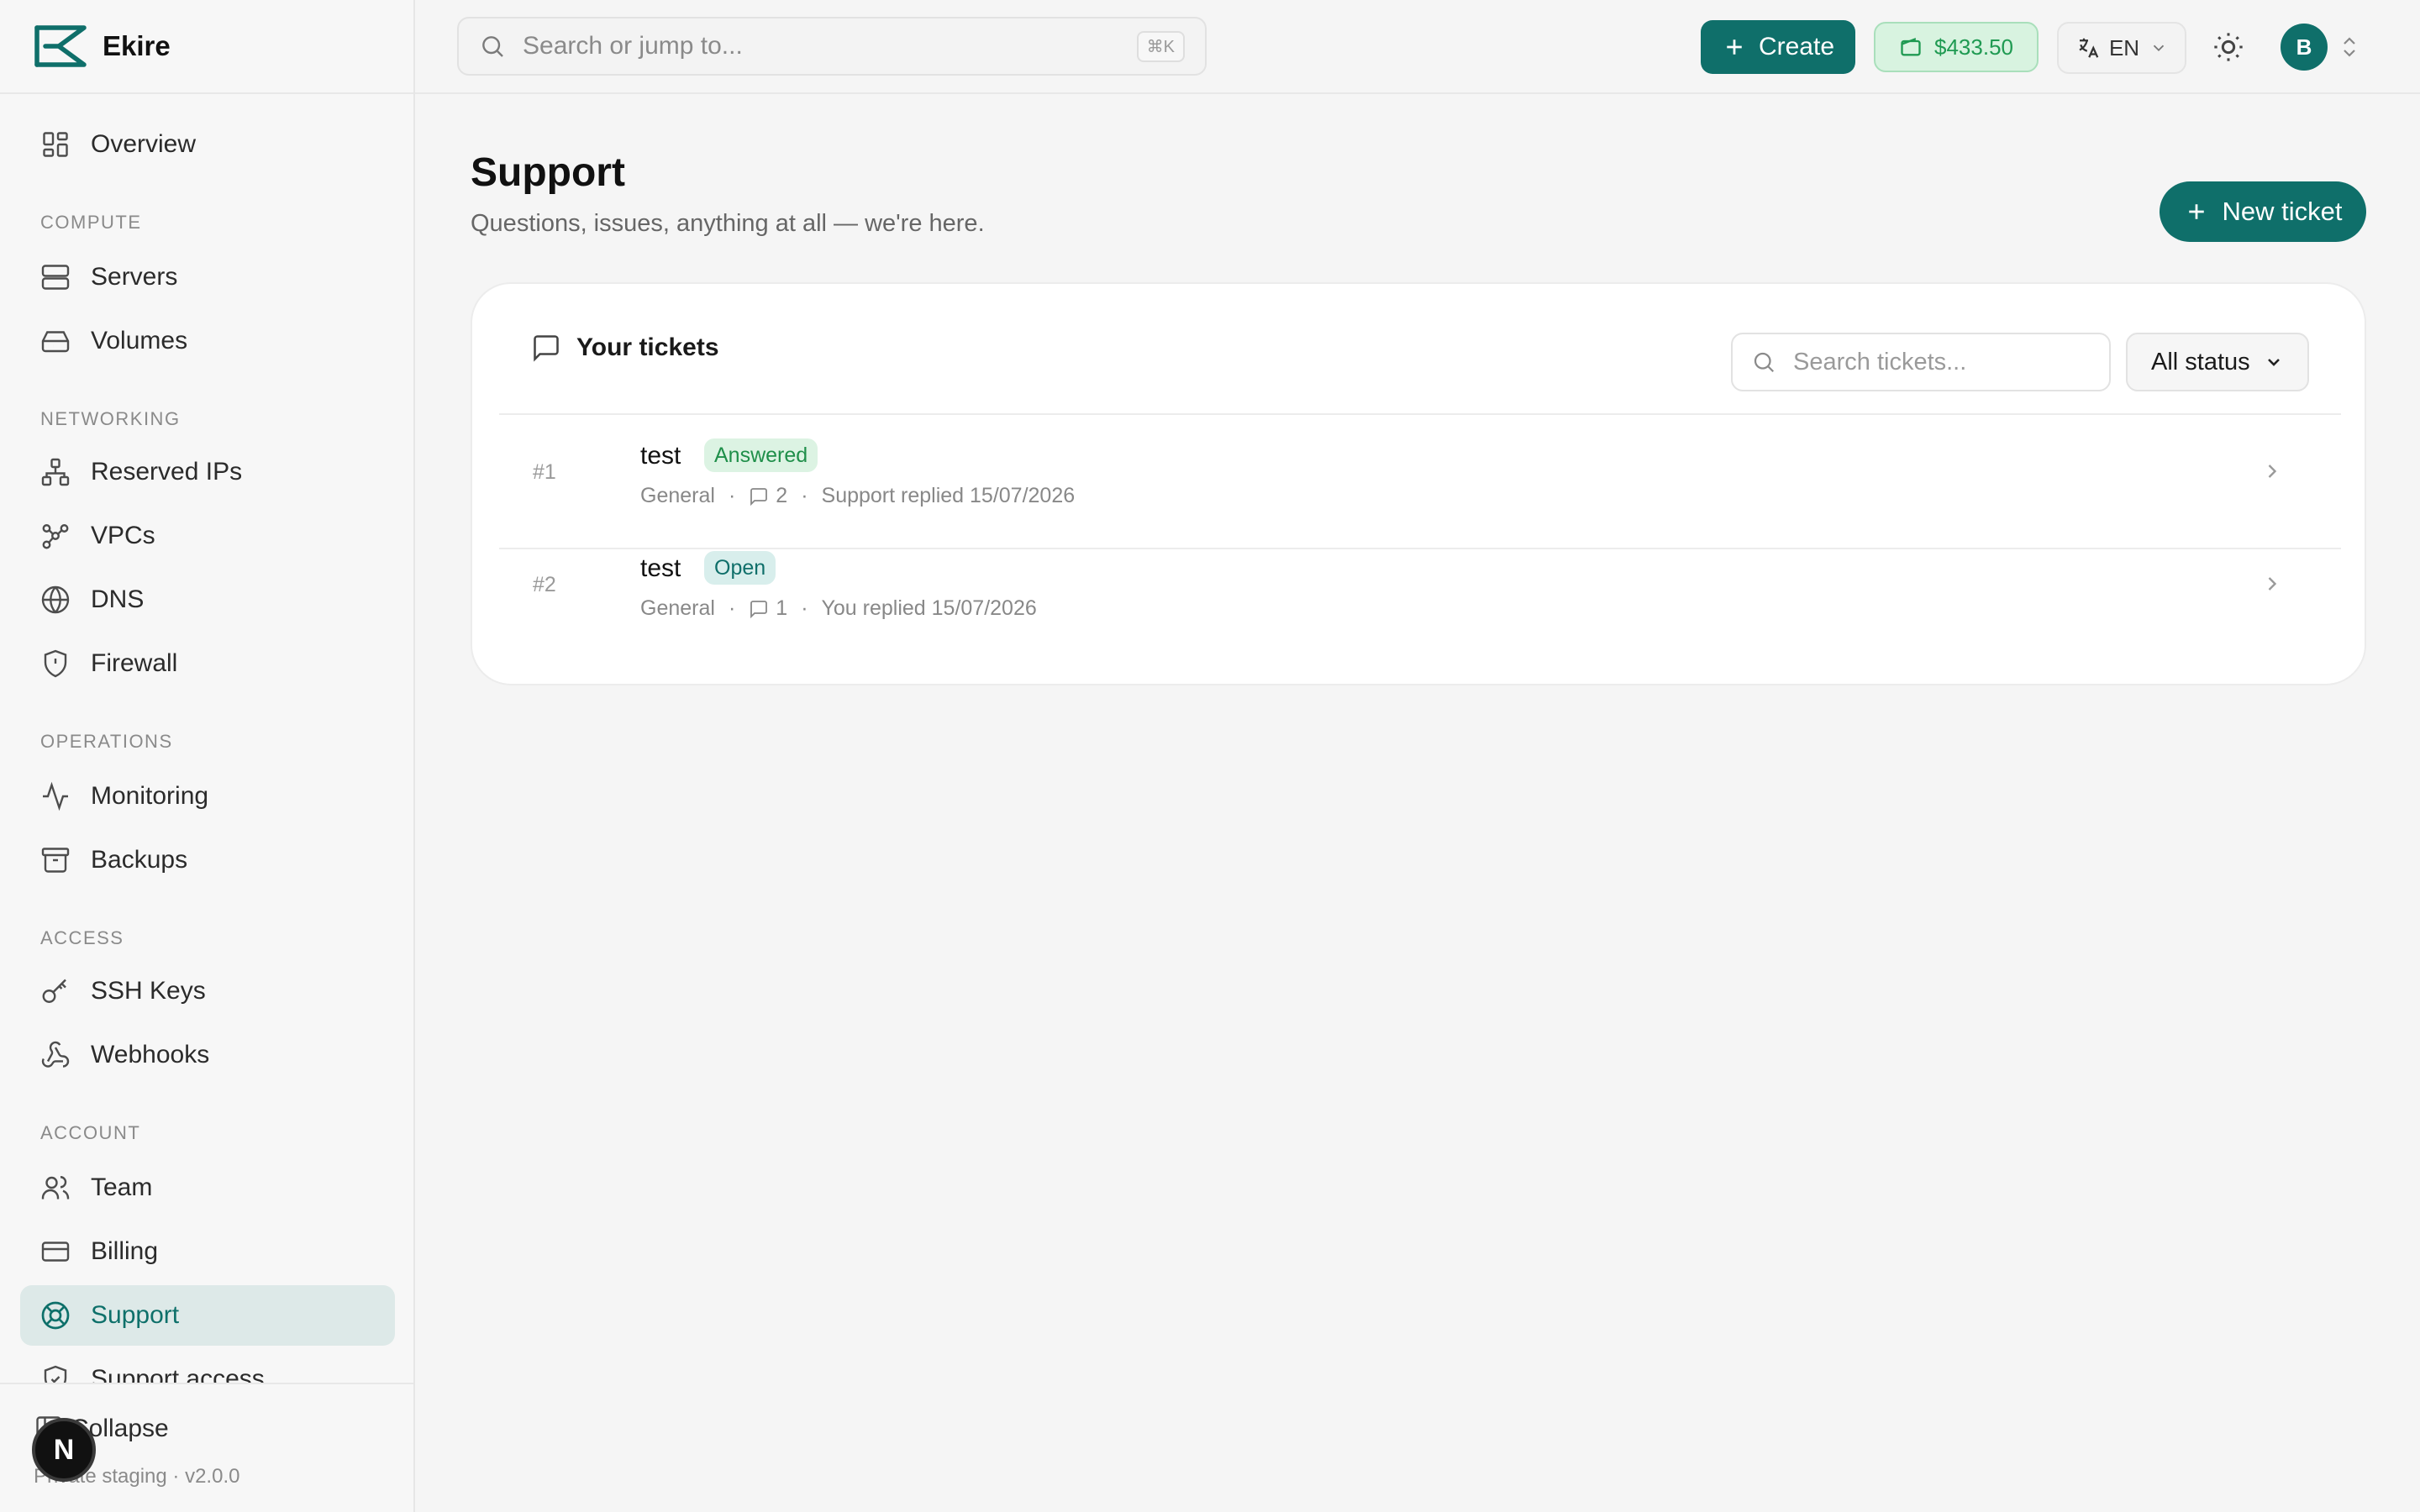  What do you see at coordinates (144, 144) in the screenshot?
I see `sidebar-item-label: Overview` at bounding box center [144, 144].